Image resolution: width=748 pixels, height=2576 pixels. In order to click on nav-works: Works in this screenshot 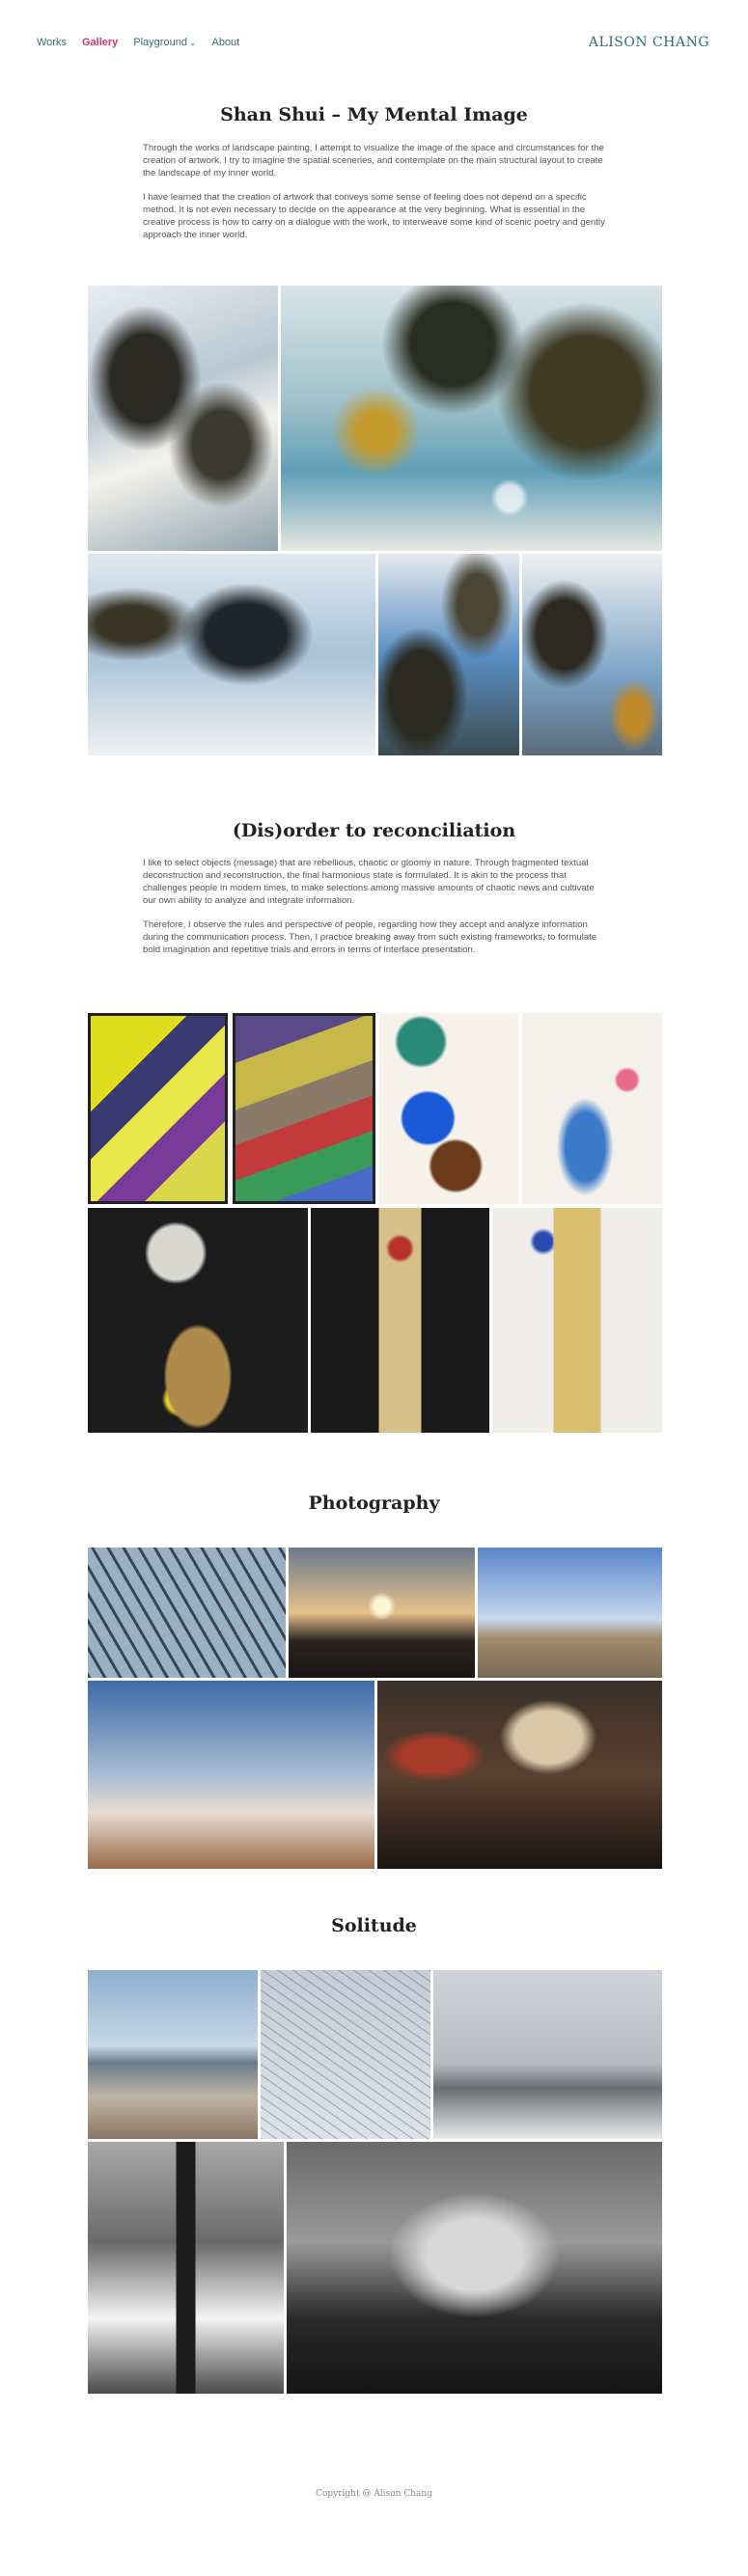, I will do `click(52, 43)`.